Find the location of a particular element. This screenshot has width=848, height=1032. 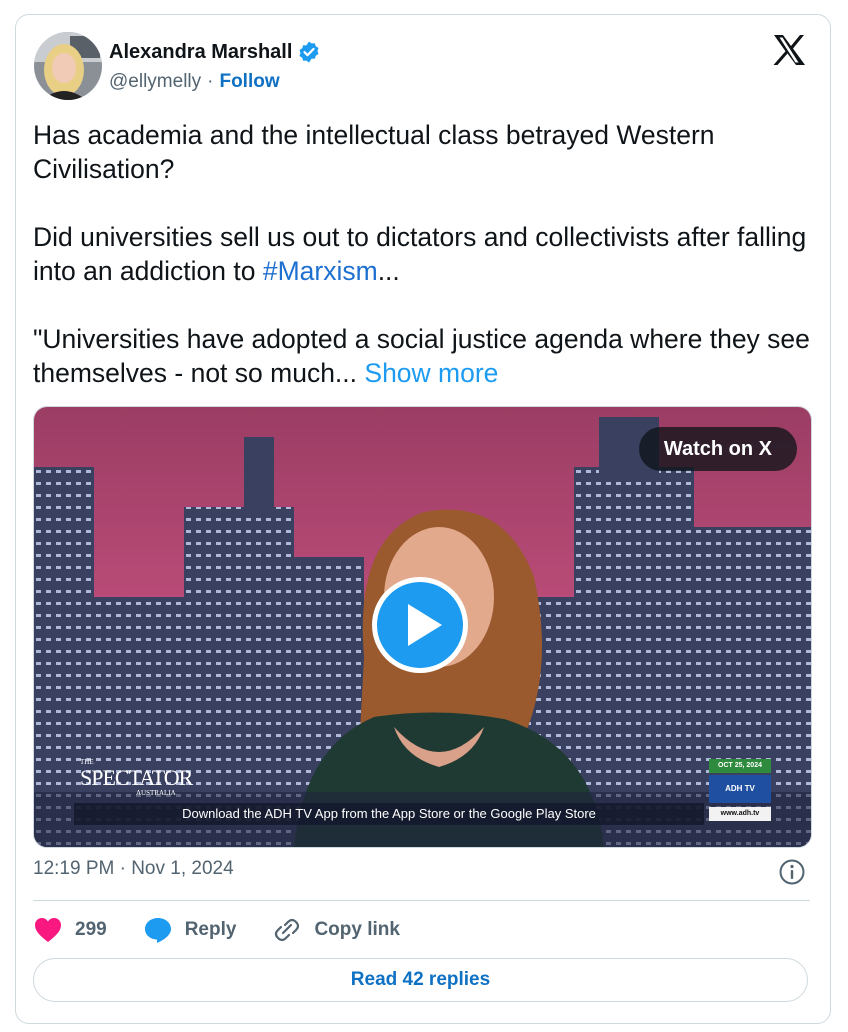

spectator-logo-name: SPECTATOR is located at coordinates (136, 777).